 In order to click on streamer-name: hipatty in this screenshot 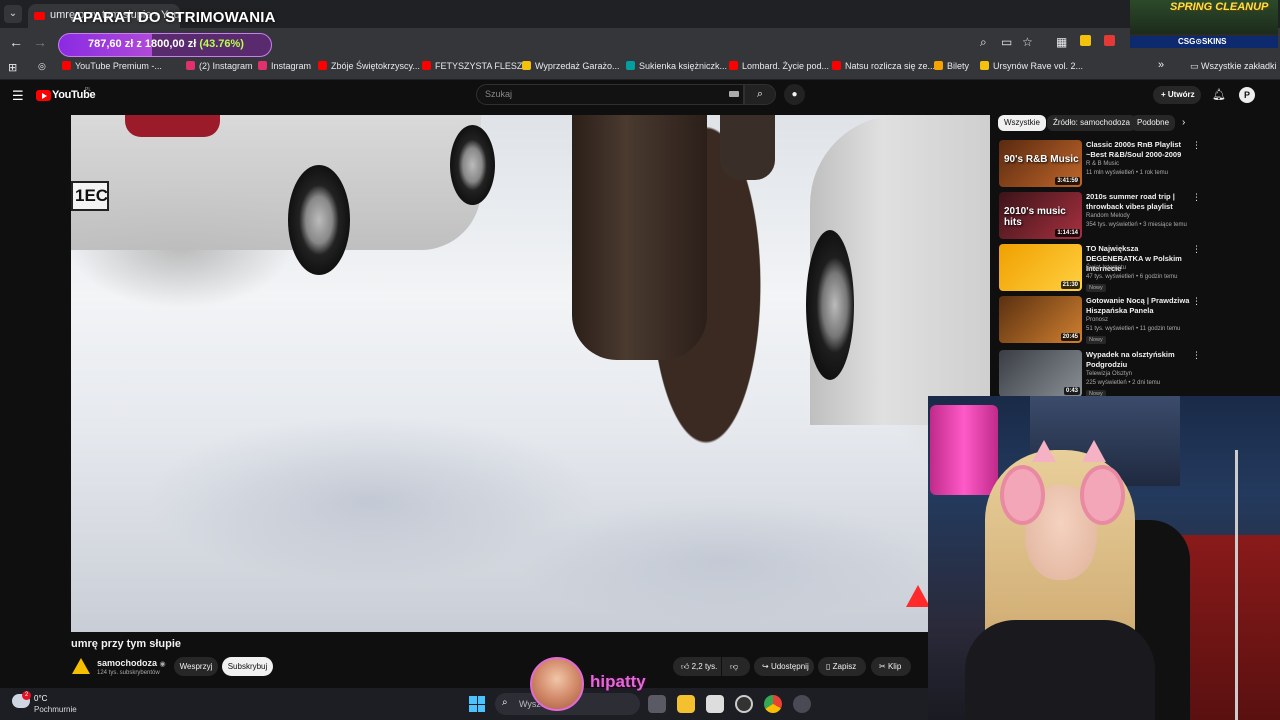, I will do `click(618, 681)`.